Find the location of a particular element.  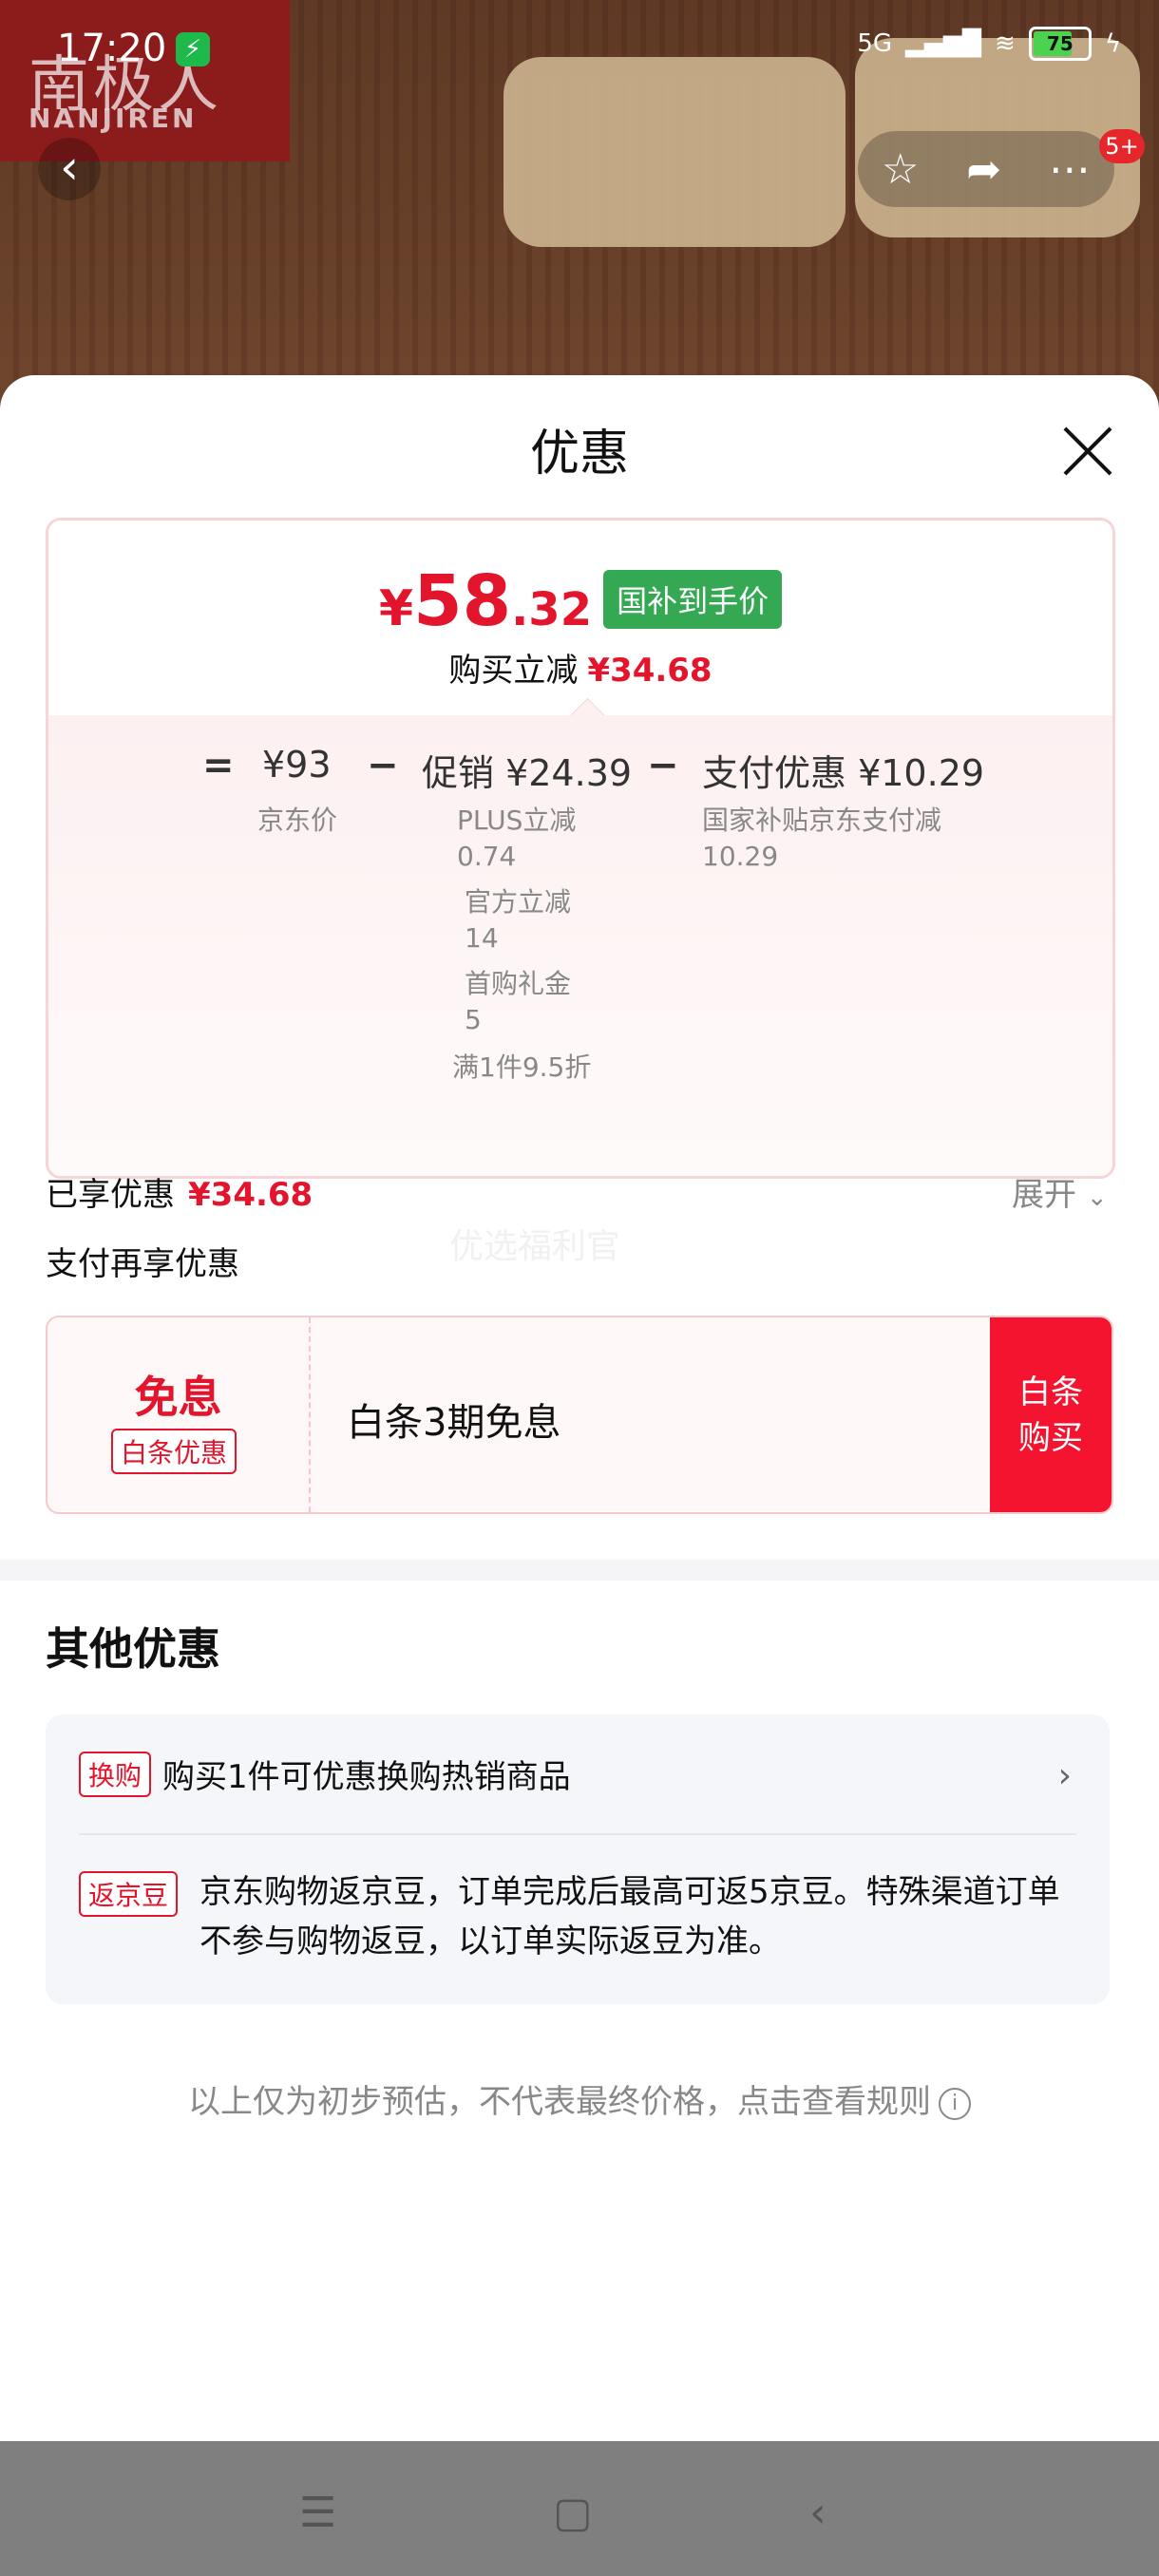

charging-icon: ⚡ is located at coordinates (193, 49).